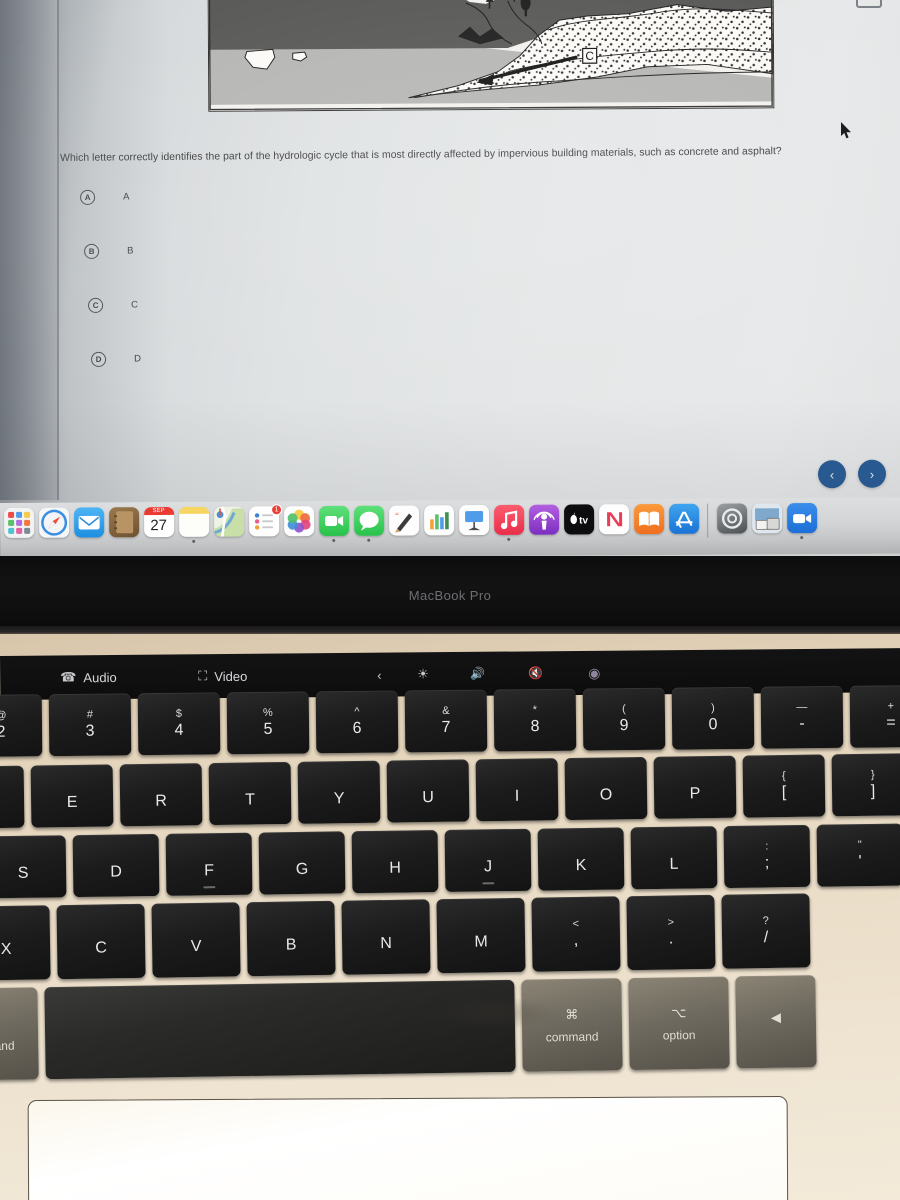 Image resolution: width=900 pixels, height=1200 pixels. What do you see at coordinates (477, 674) in the screenshot?
I see `touchbar-volume-up-button: 🔊` at bounding box center [477, 674].